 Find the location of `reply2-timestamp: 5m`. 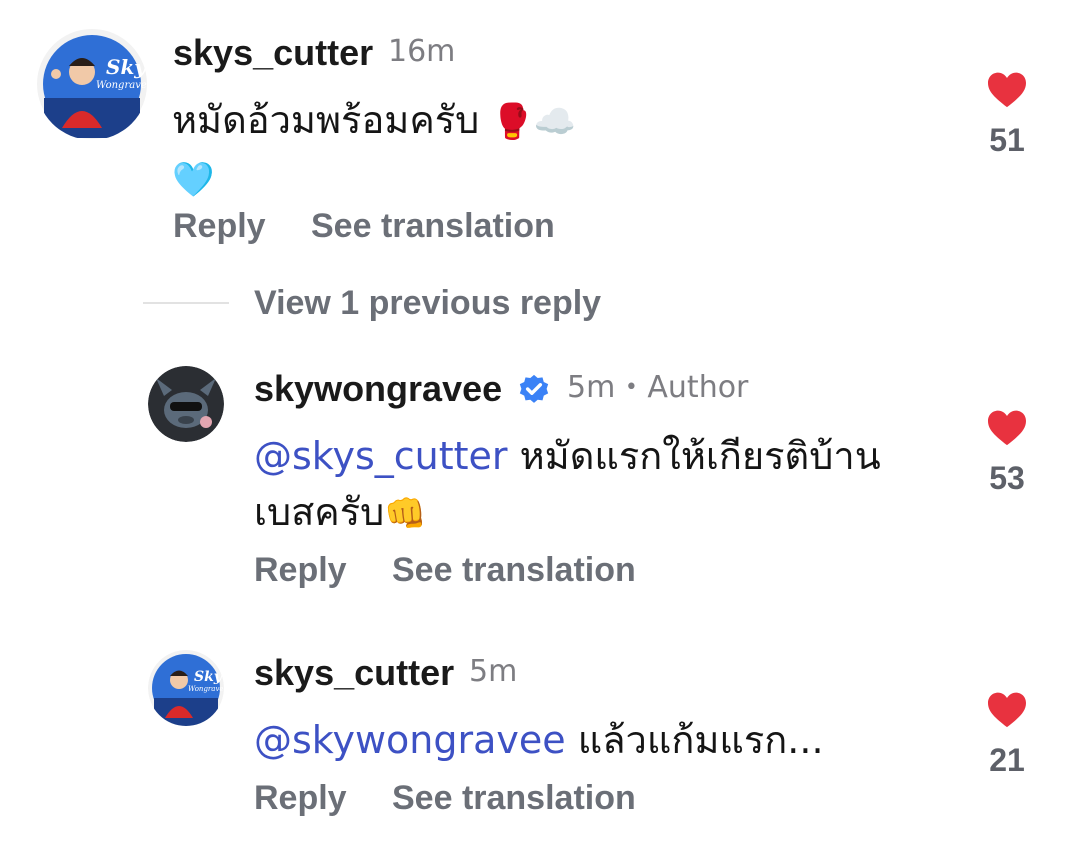

reply2-timestamp: 5m is located at coordinates (493, 671).